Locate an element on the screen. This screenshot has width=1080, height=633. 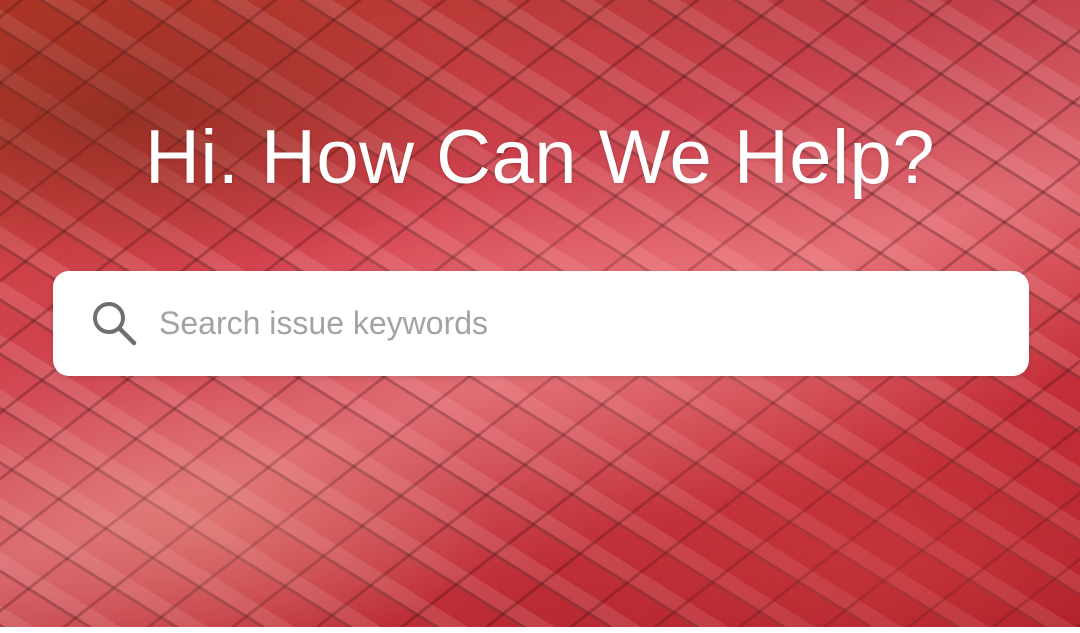
search-bar is located at coordinates (541, 323).